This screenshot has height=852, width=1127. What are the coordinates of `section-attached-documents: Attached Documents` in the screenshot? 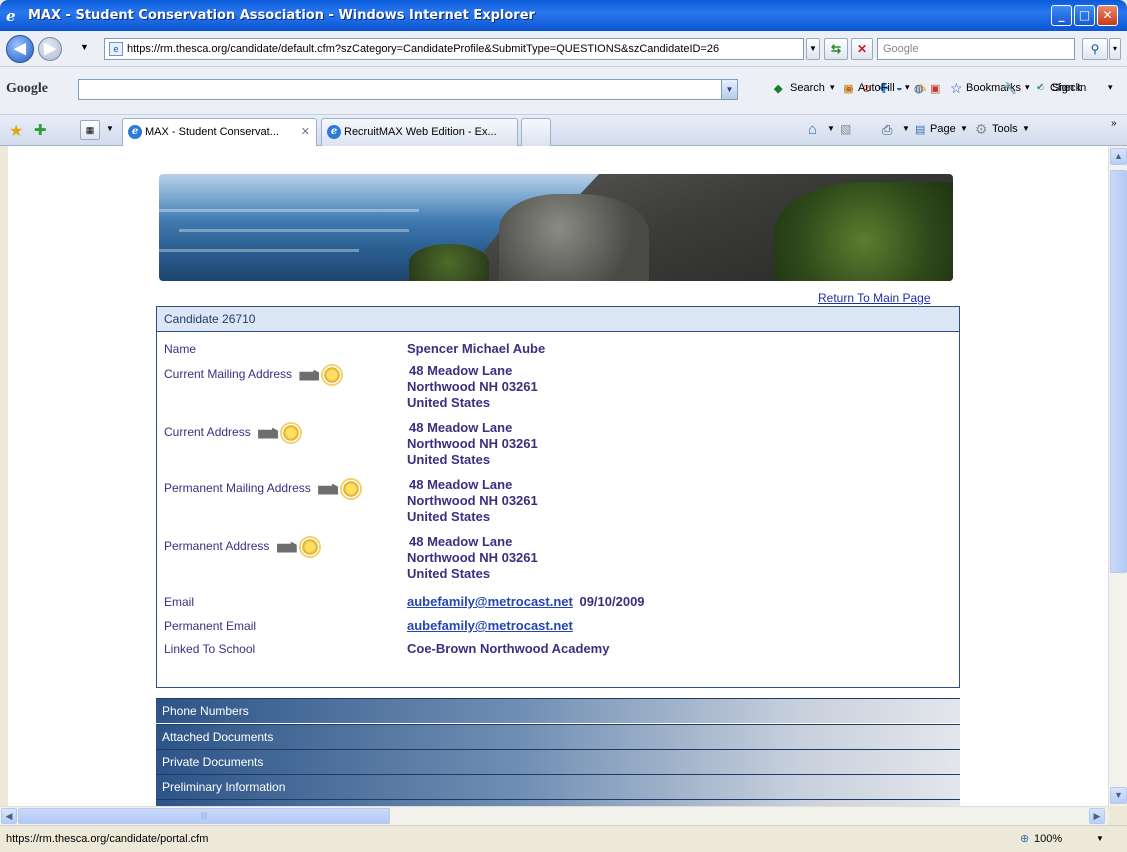 It's located at (558, 736).